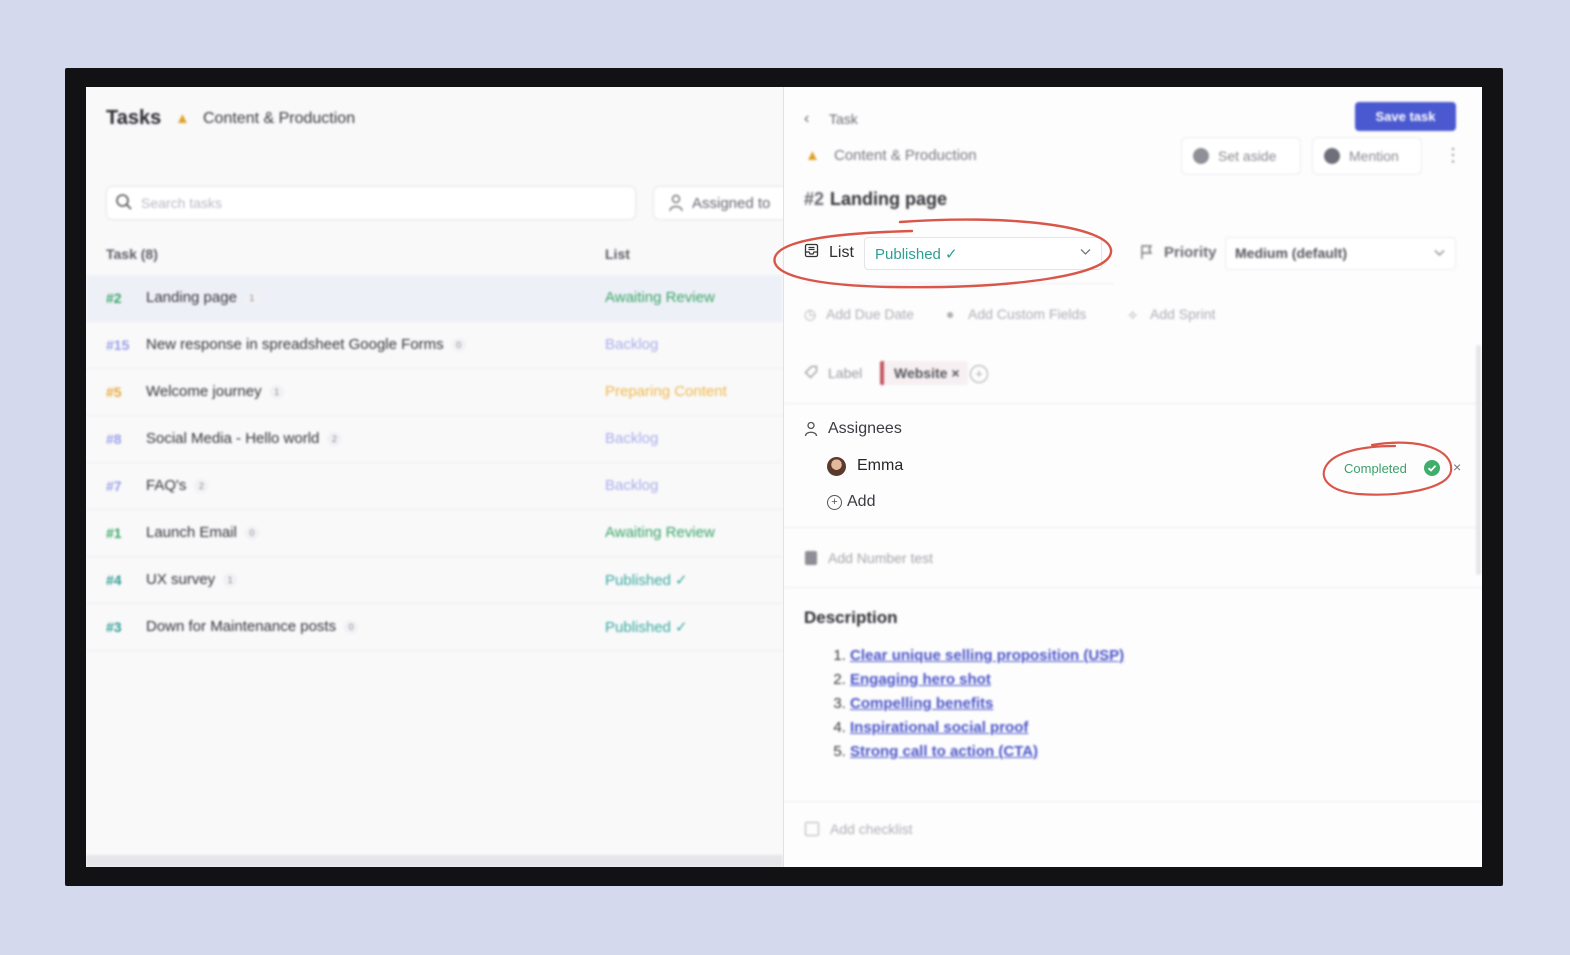 Image resolution: width=1570 pixels, height=955 pixels. Describe the element at coordinates (660, 297) in the screenshot. I see `task-list-status: Awaiting Review` at that location.